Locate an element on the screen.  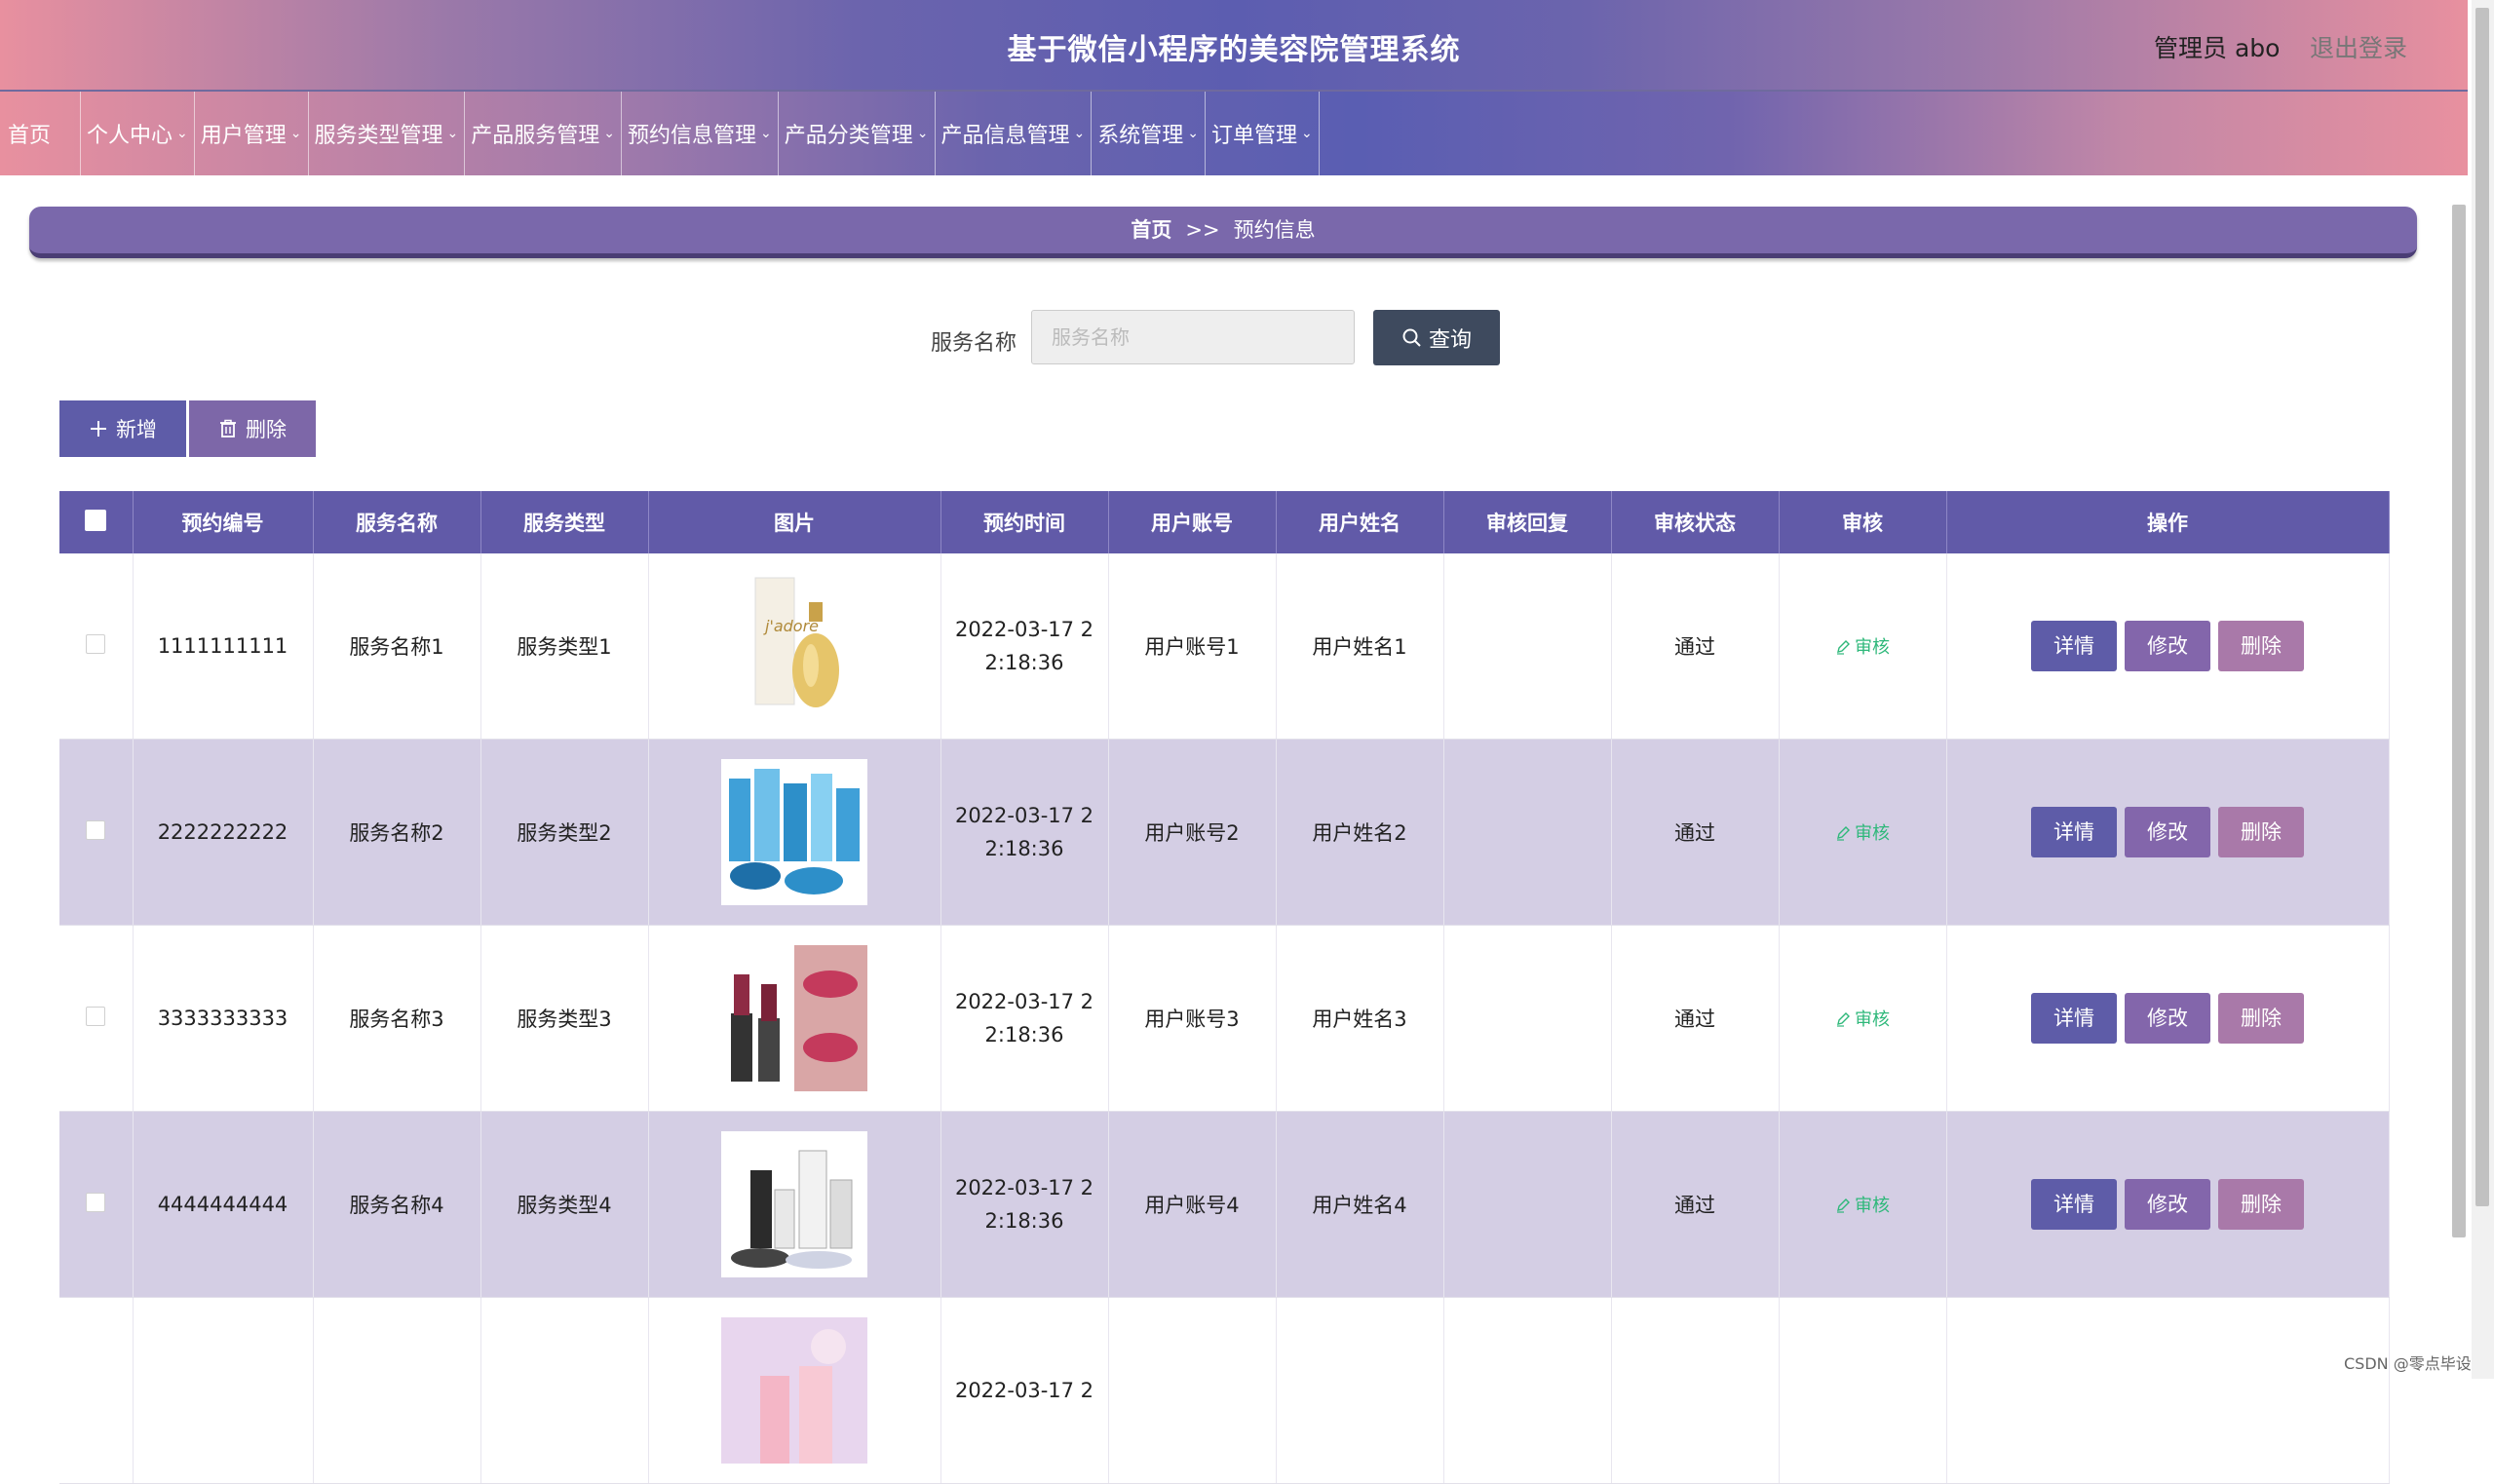
edit-pen-icon is located at coordinates (1843, 834).